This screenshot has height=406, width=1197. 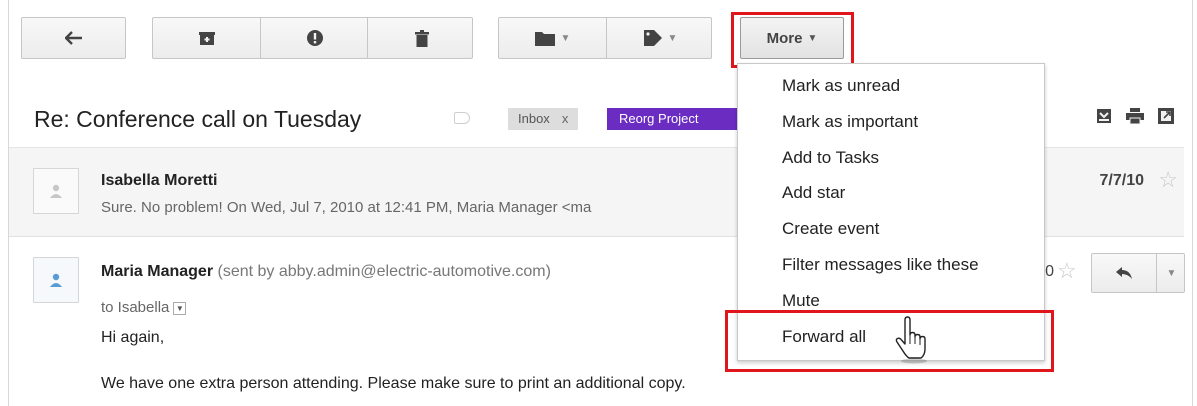 What do you see at coordinates (133, 337) in the screenshot?
I see `message-body-line: Hi again,` at bounding box center [133, 337].